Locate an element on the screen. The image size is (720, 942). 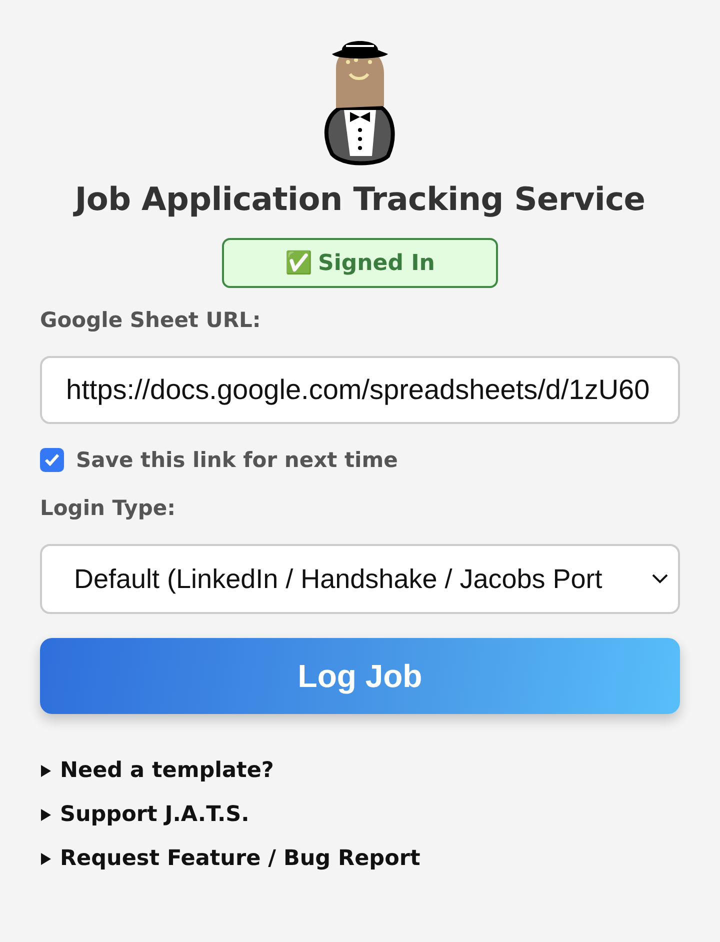
disclosure-toggle: Need a template? is located at coordinates (157, 770).